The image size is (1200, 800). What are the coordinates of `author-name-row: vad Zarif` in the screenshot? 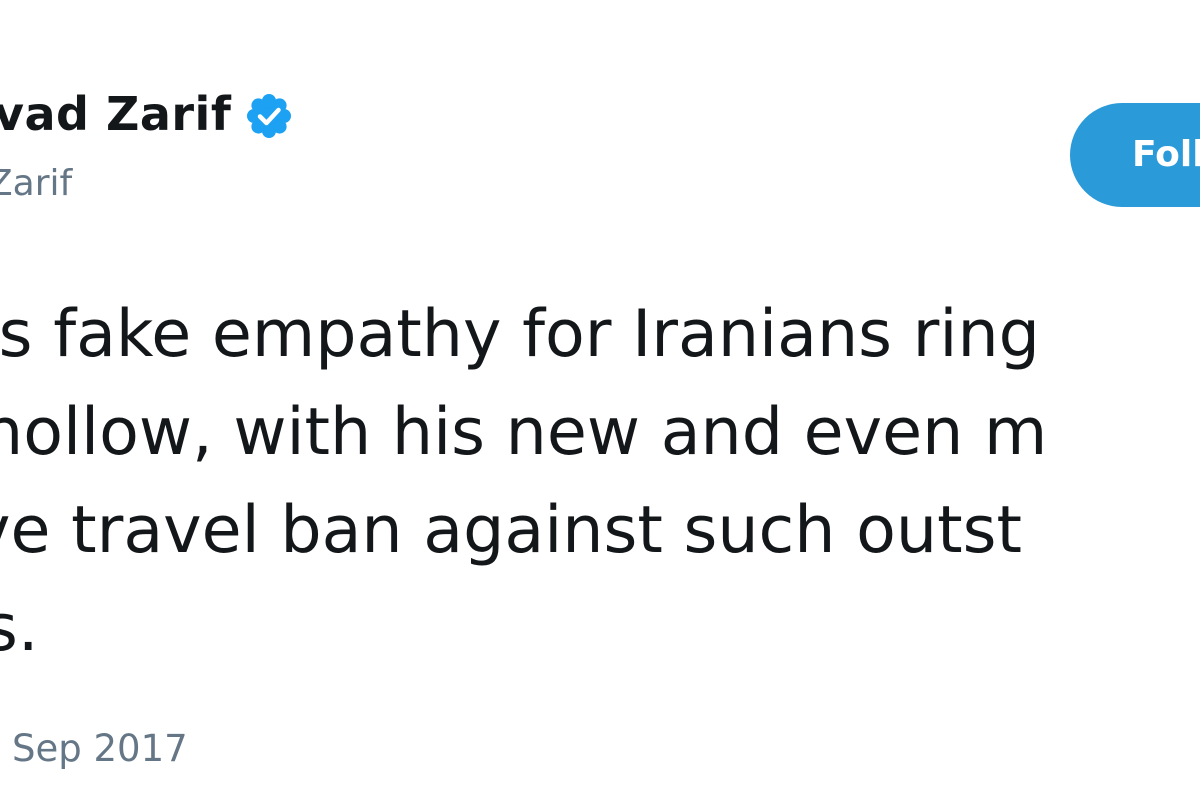 It's located at (146, 114).